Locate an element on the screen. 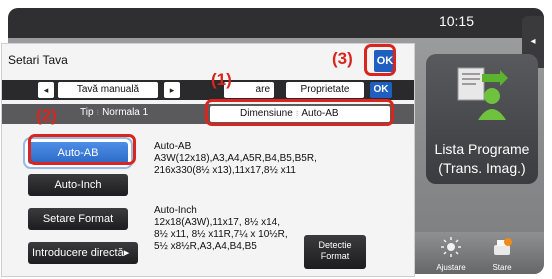 The width and height of the screenshot is (552, 279). auto-inch-desc-title: Auto-Inch is located at coordinates (175, 210).